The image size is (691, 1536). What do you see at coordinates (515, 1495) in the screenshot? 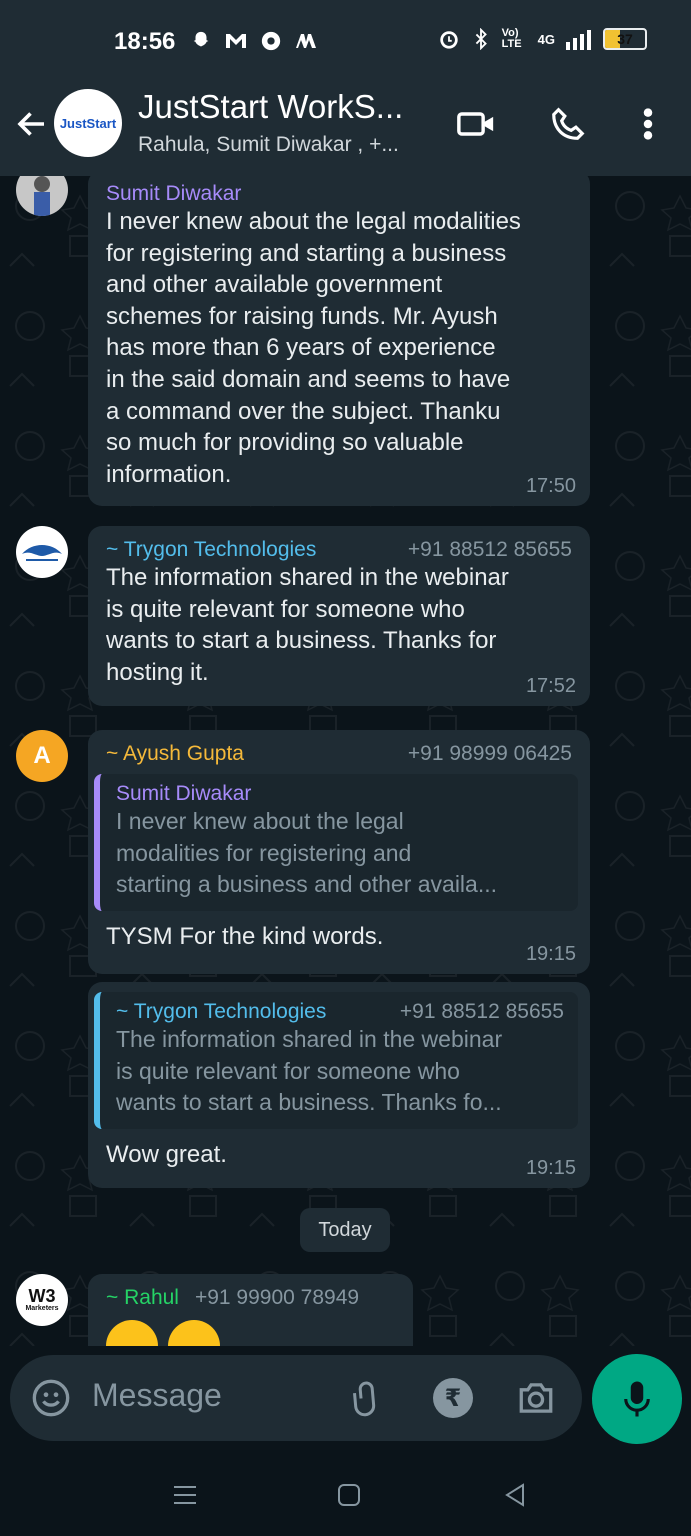
I see `back-nav-icon` at bounding box center [515, 1495].